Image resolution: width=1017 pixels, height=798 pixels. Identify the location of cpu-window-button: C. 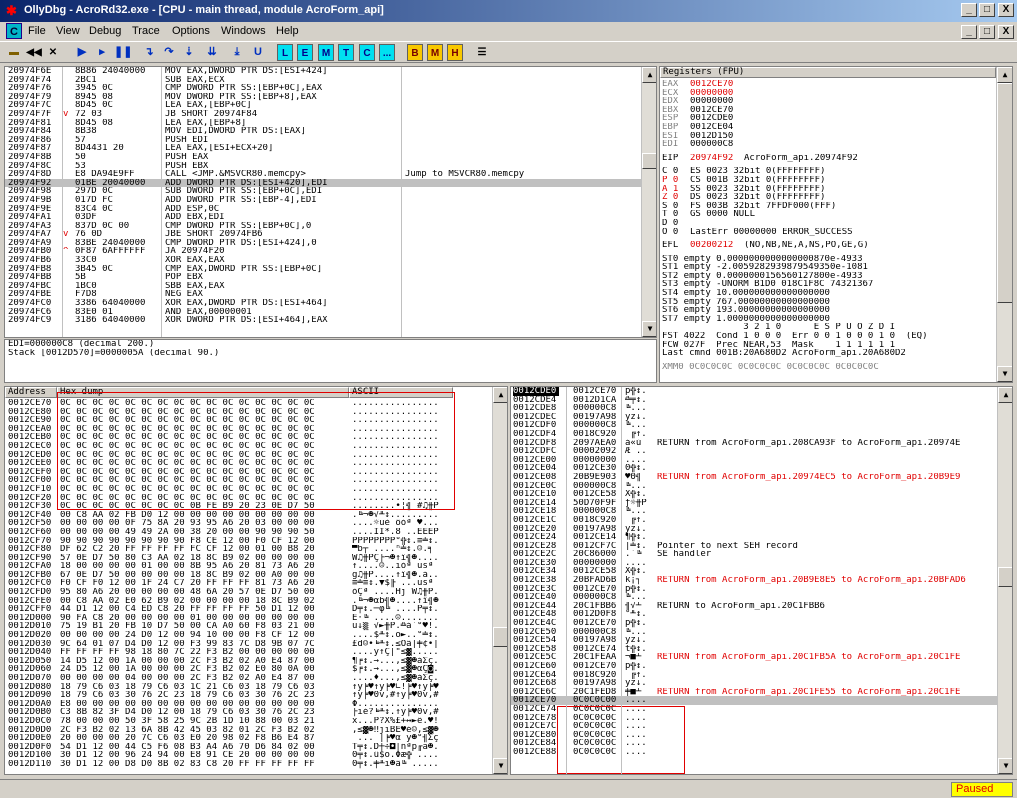
(367, 52).